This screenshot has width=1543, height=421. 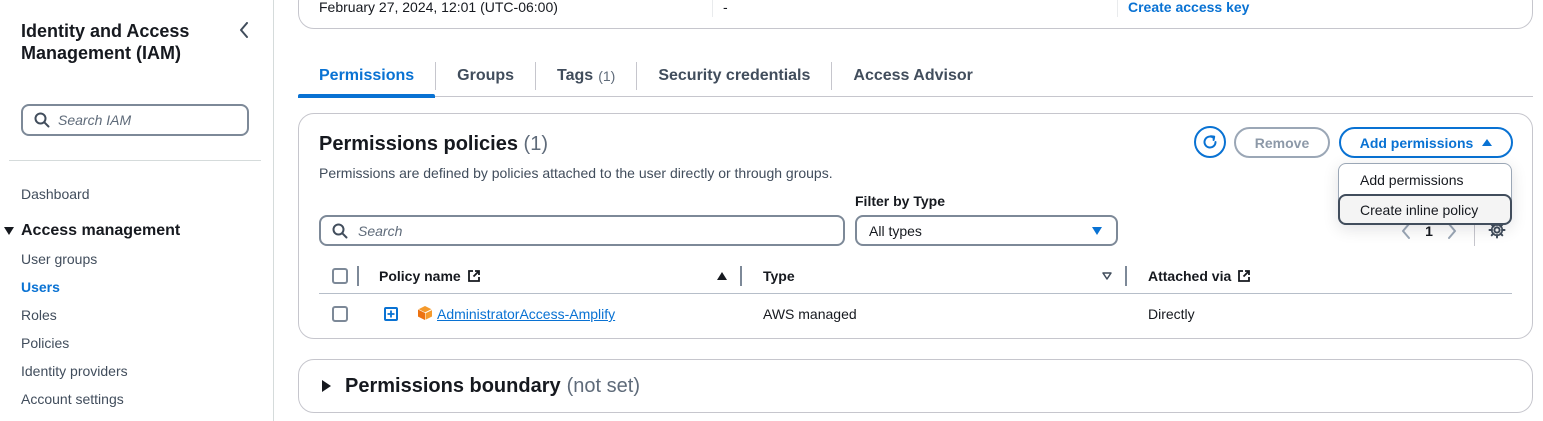 I want to click on tab-access-advisor: Access Advisor, so click(x=912, y=76).